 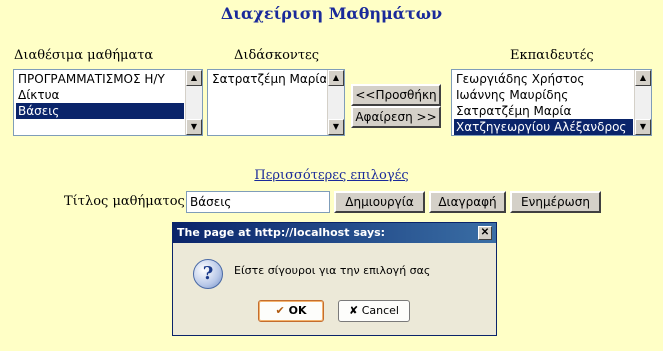 I want to click on dialog-message: Είστε σίγουροι για την επιλογή σας, so click(x=332, y=270).